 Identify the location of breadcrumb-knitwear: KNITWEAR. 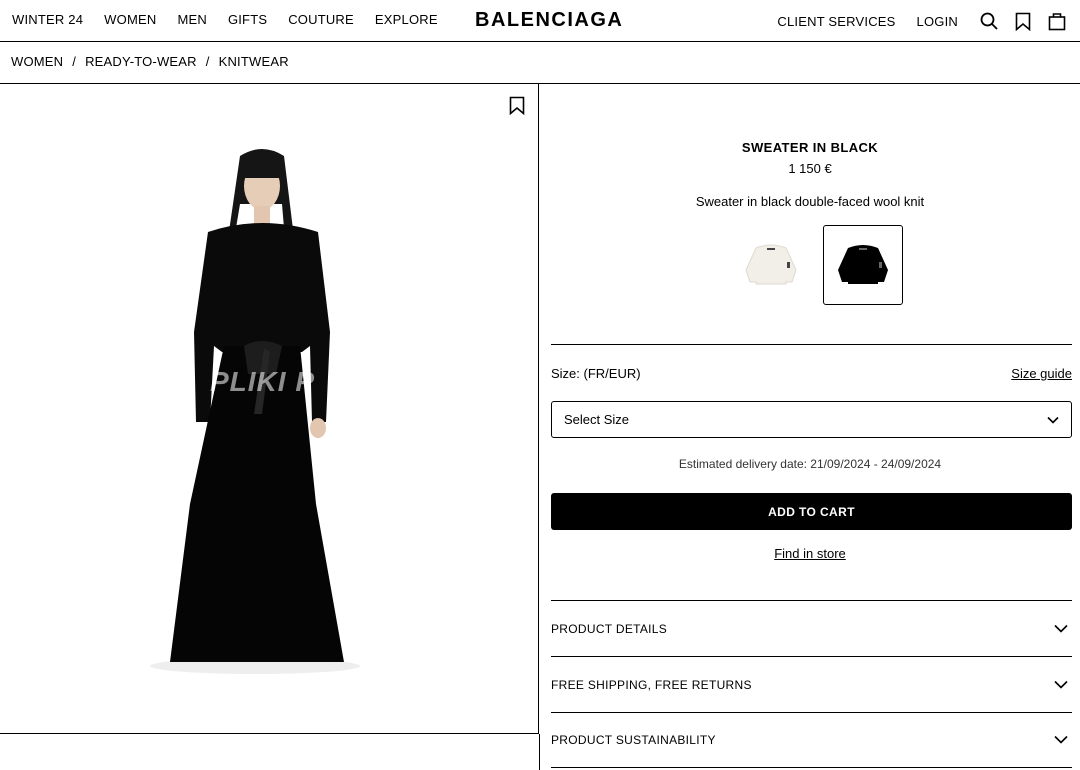
(254, 61).